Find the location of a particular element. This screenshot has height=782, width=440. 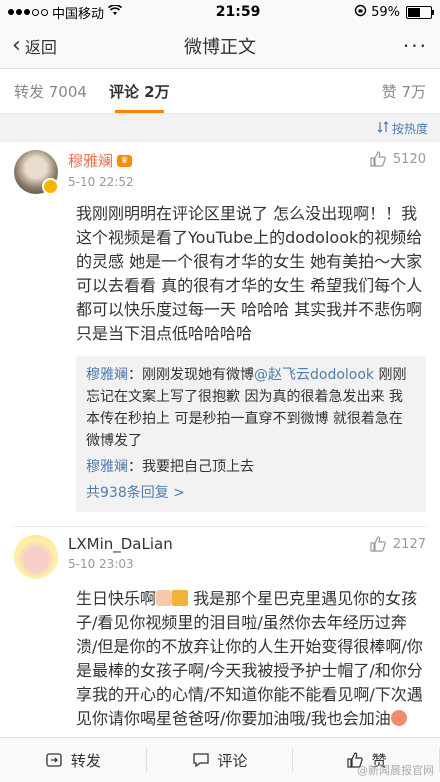

status-bar: 中国移动 21:59 59% is located at coordinates (220, 12).